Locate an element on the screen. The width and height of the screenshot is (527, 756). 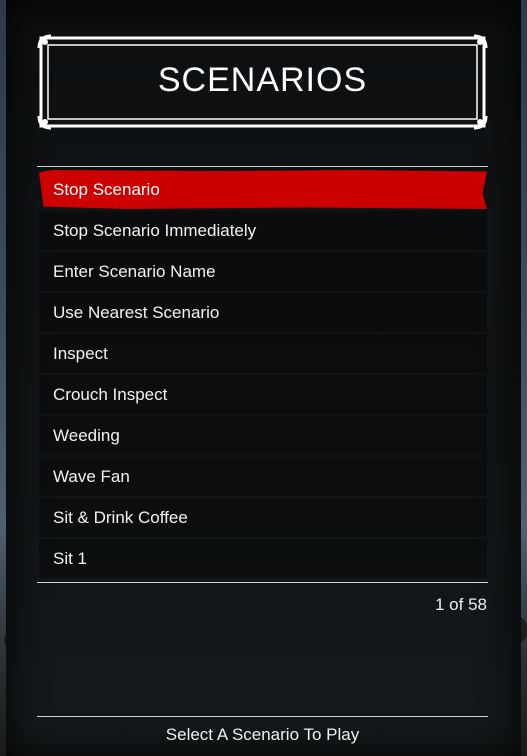
menu-item-crouch-inspect: Crouch Inspect is located at coordinates (263, 394).